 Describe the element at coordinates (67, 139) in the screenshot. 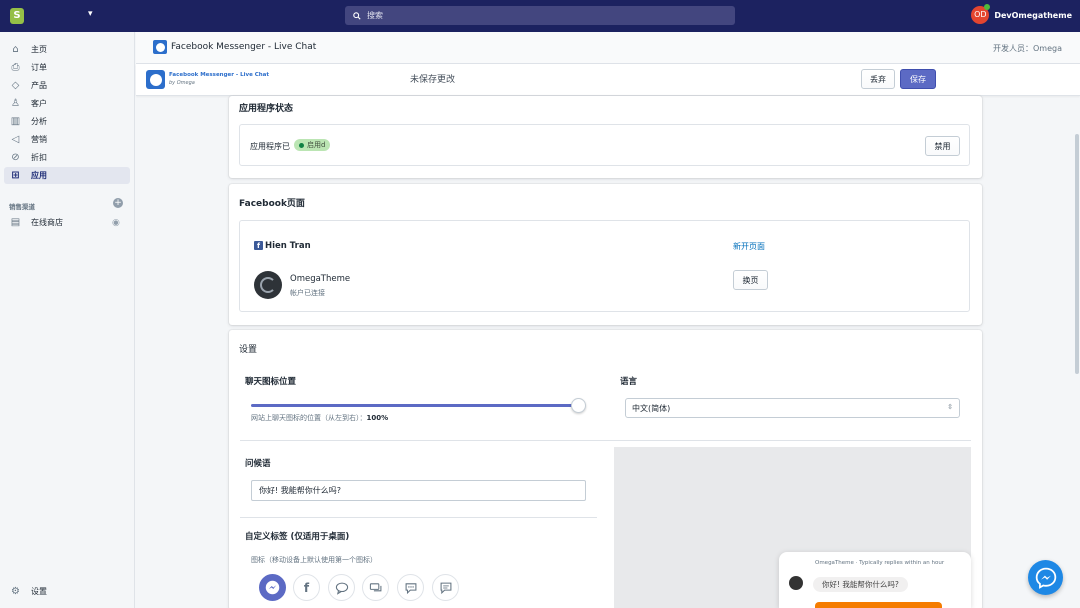

I see `sidebar-item-marketing: ◁ 营销` at that location.